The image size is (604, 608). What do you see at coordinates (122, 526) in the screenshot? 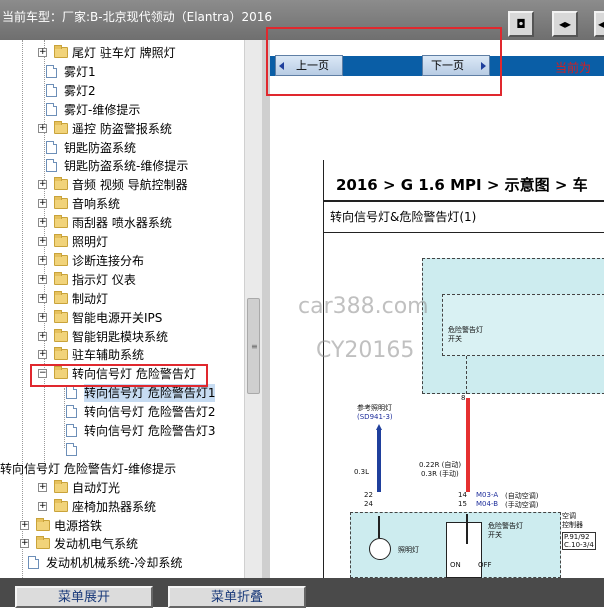
I see `tree-item: + 电源搭铁` at bounding box center [122, 526].